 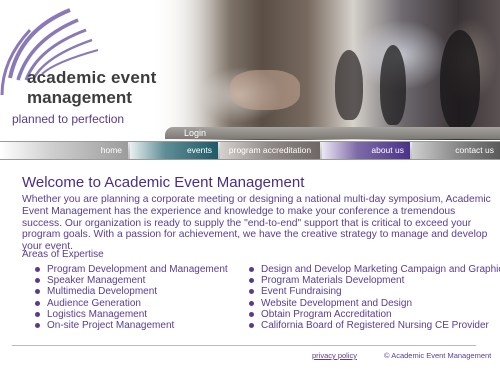 I want to click on list-item: Program Development and Management, so click(x=131, y=269).